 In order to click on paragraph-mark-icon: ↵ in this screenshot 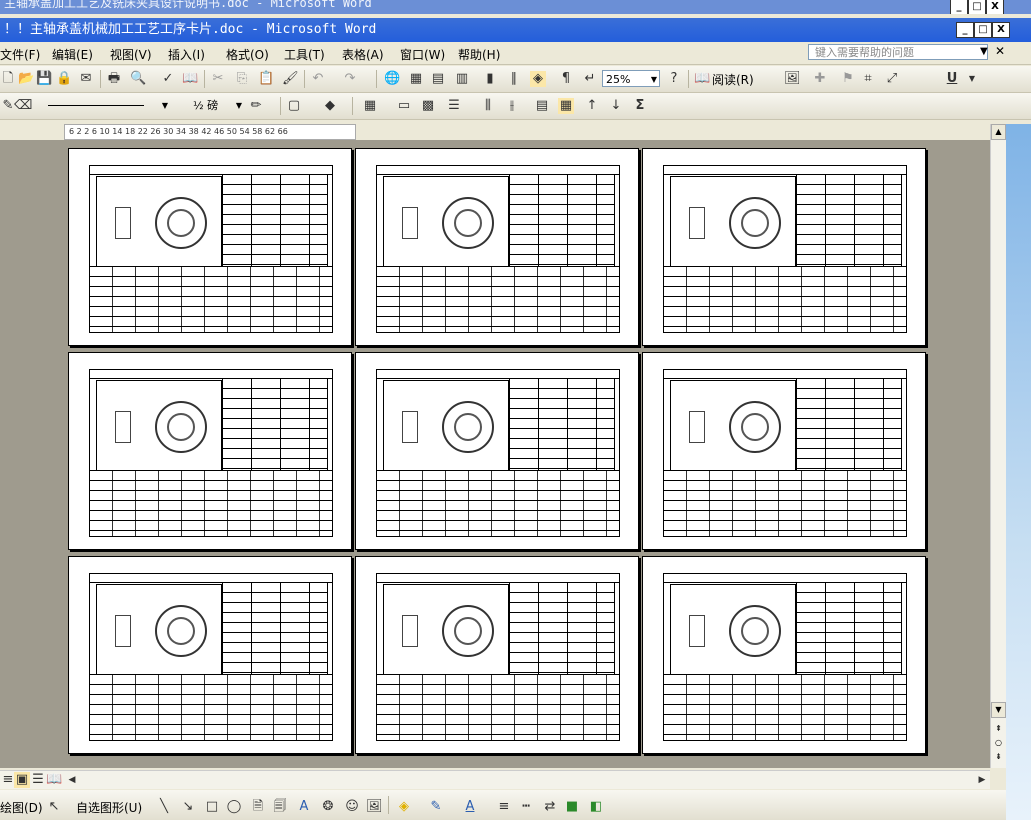, I will do `click(590, 79)`.